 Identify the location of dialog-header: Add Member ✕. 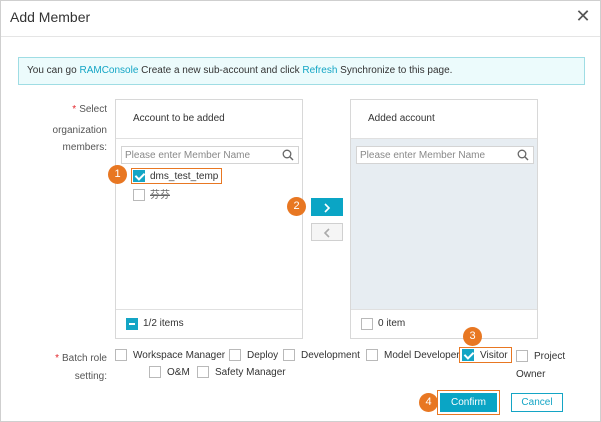
(300, 19).